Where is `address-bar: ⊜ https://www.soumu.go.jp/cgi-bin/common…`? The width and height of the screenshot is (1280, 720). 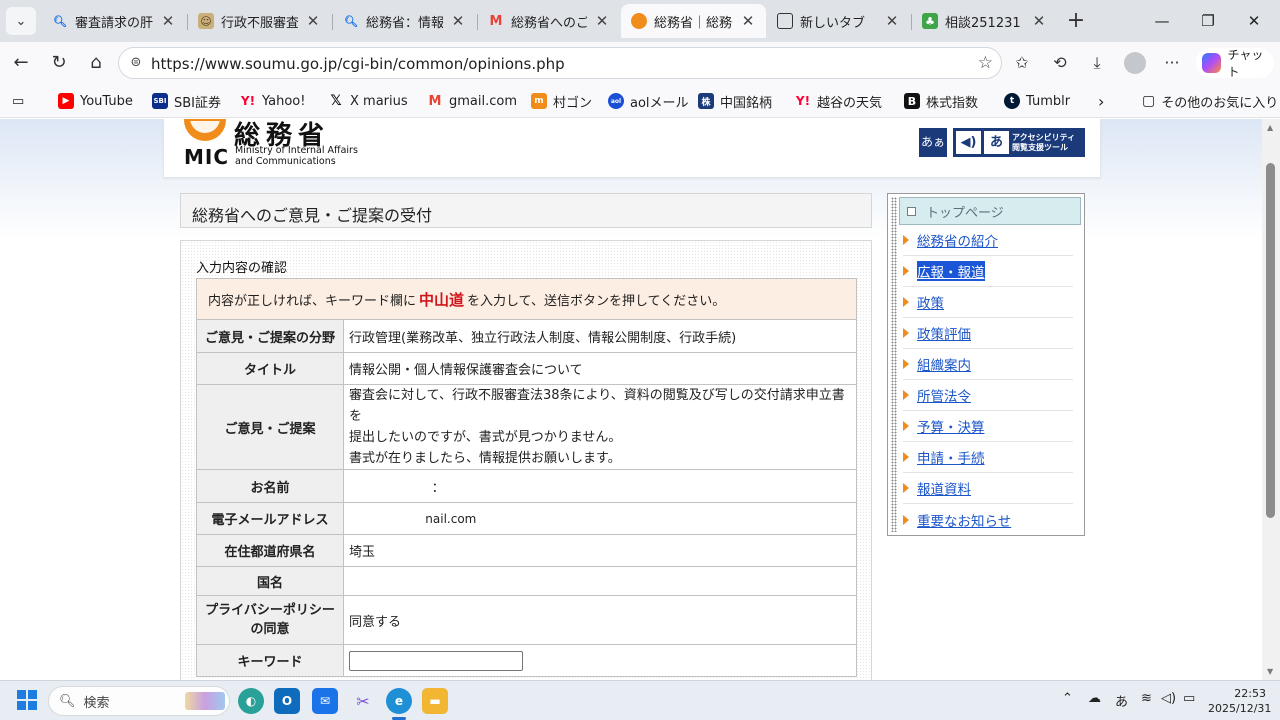 address-bar: ⊜ https://www.soumu.go.jp/cgi-bin/common… is located at coordinates (560, 63).